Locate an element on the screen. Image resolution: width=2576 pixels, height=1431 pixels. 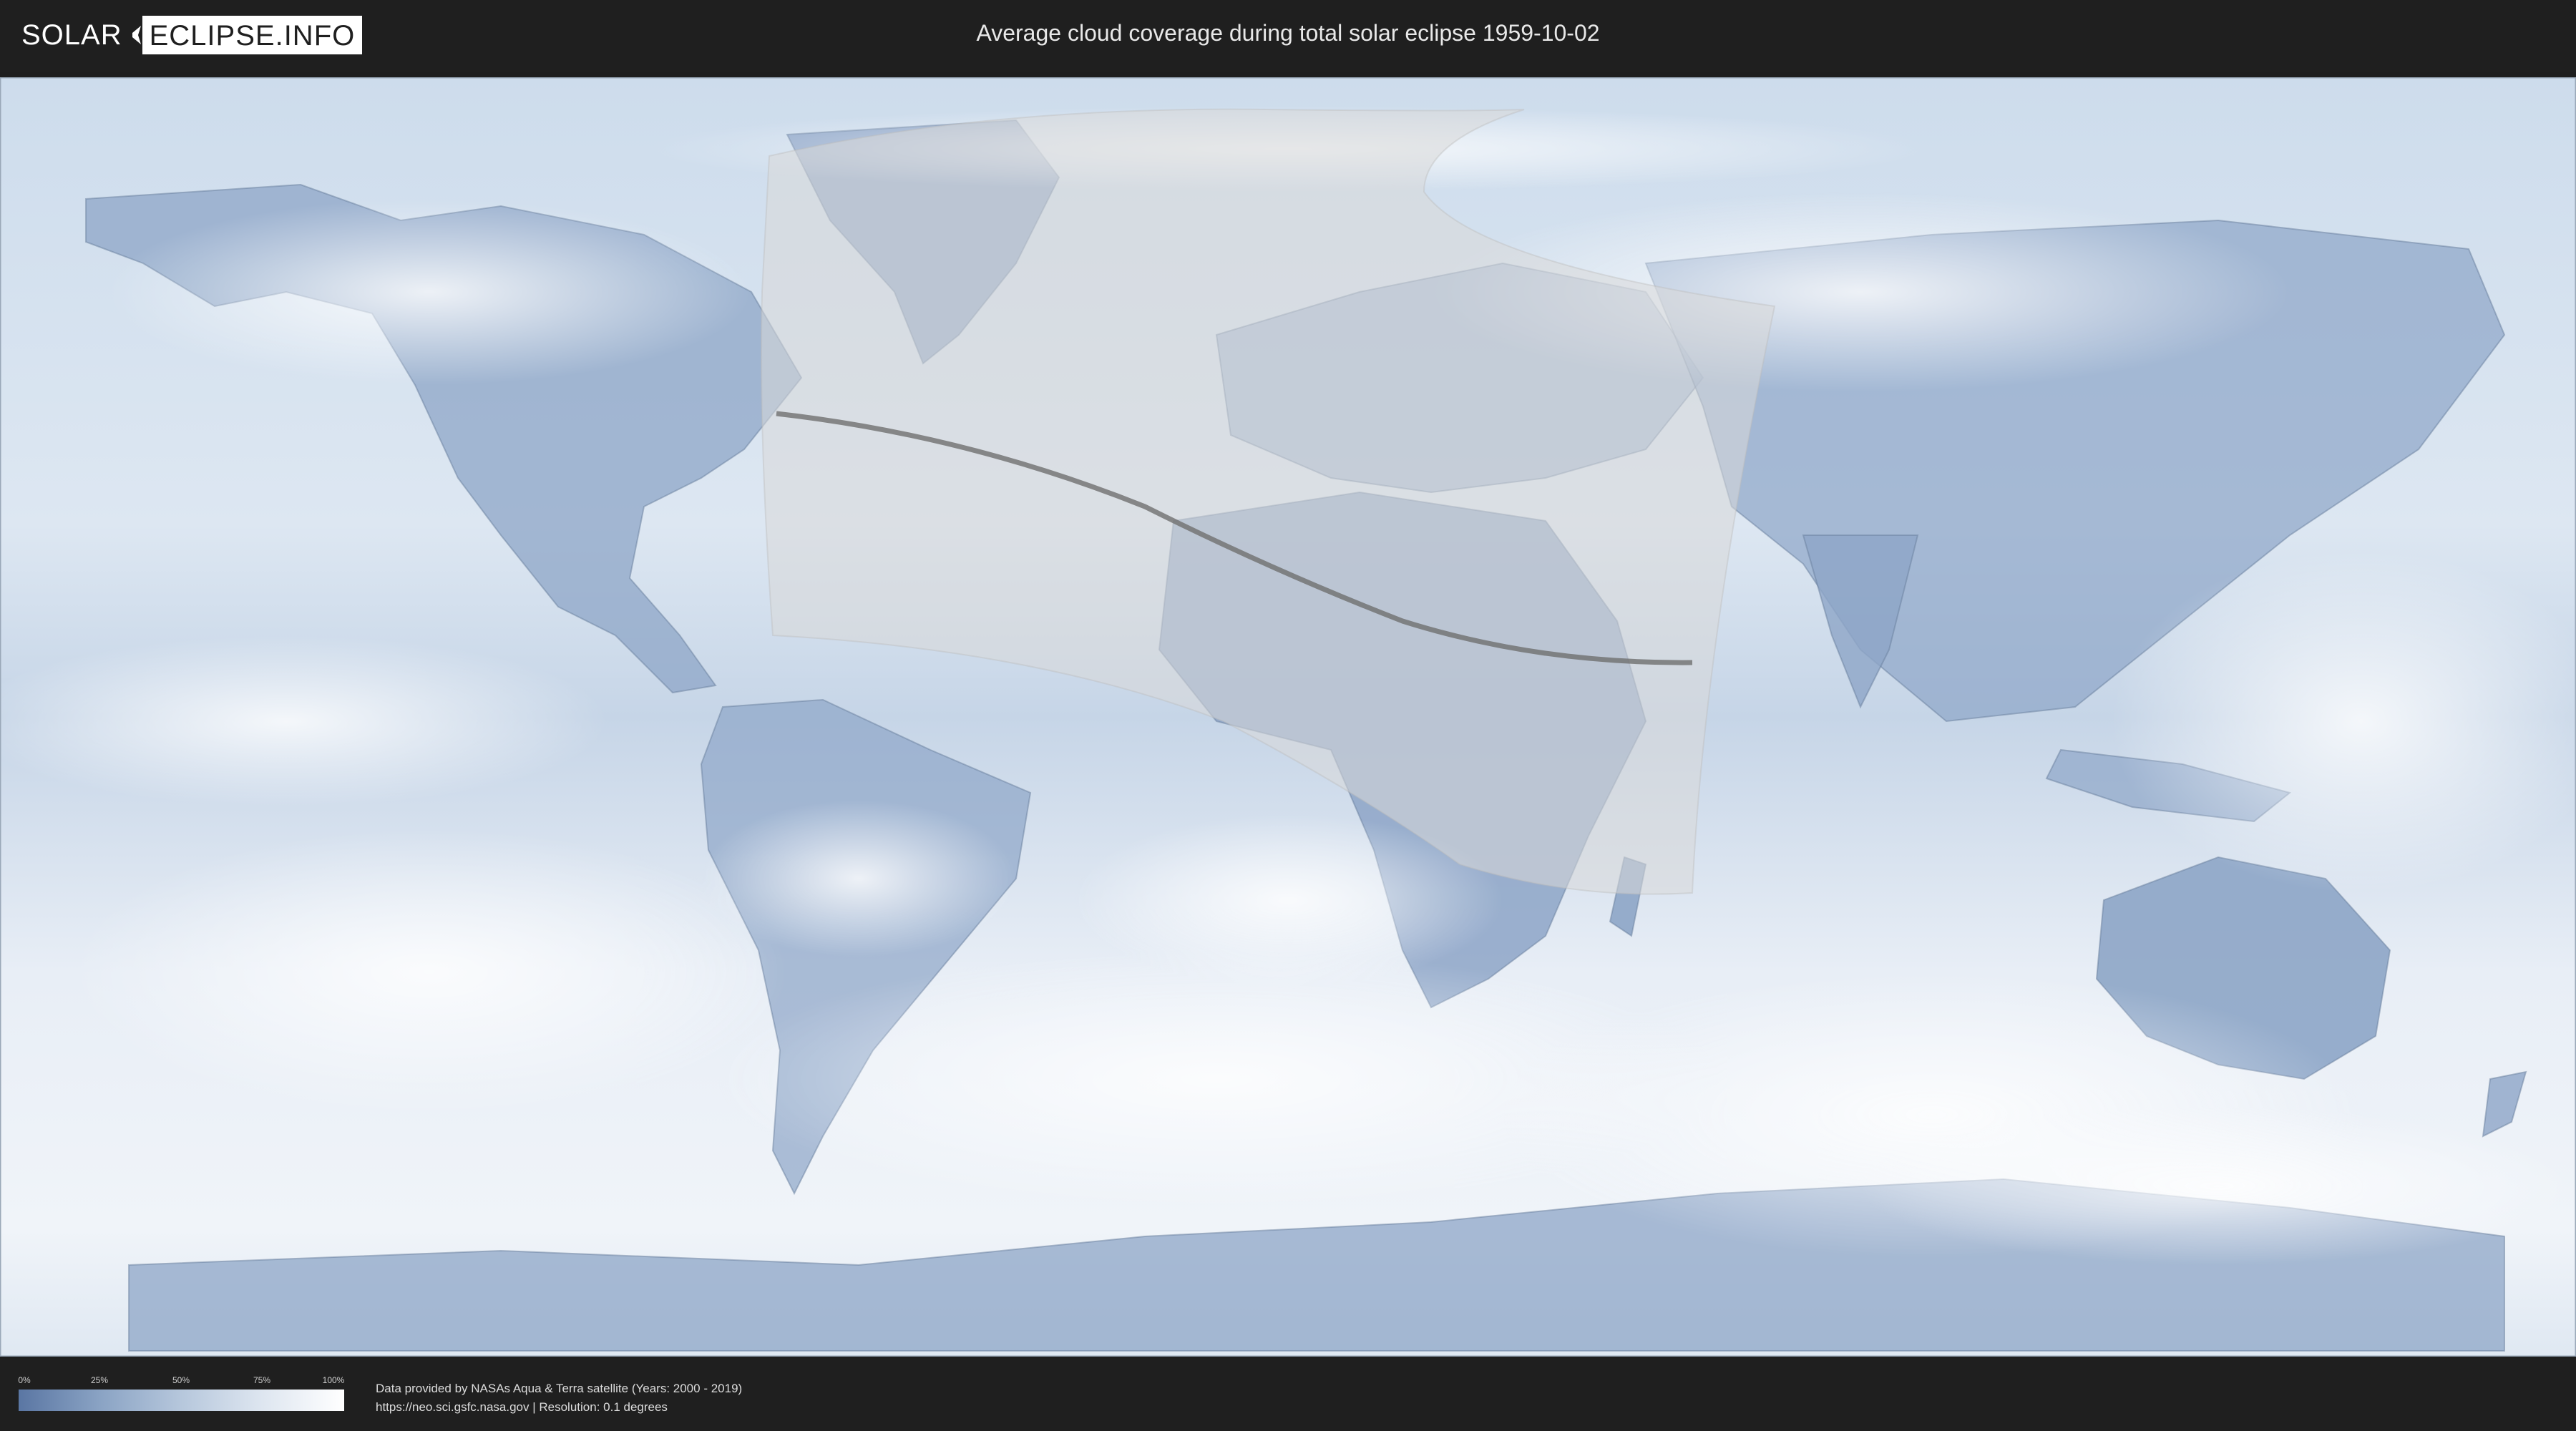
legend-tick-50: 50% is located at coordinates (181, 1380).